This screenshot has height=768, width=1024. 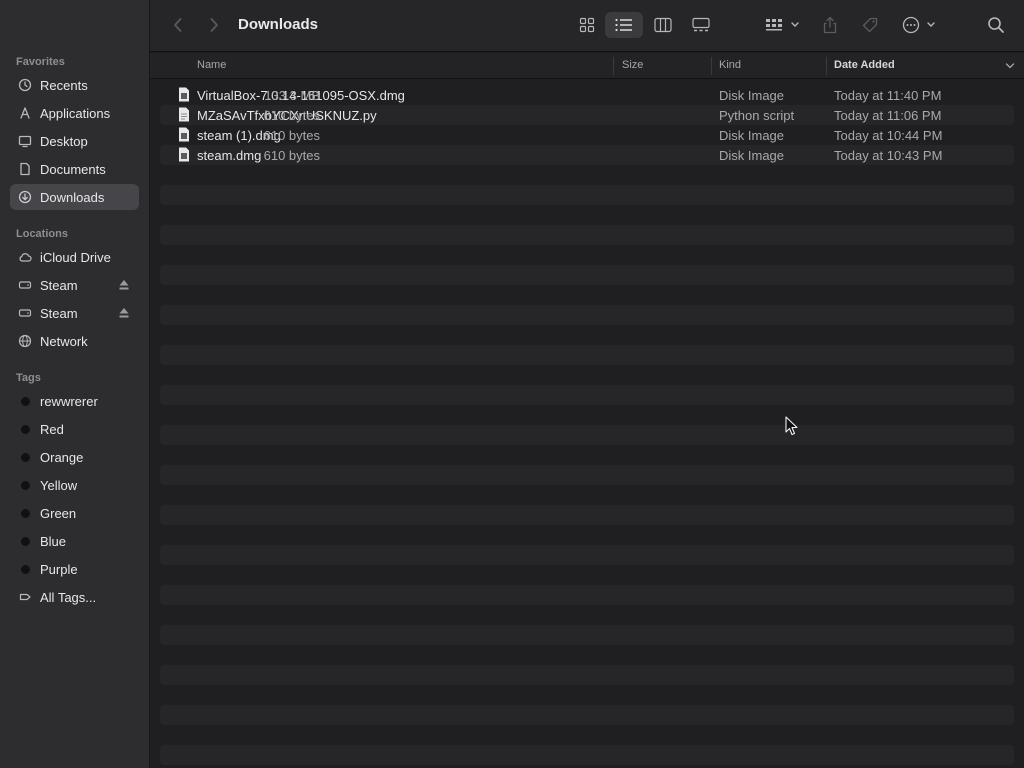 What do you see at coordinates (69, 401) in the screenshot?
I see `sidebar-item-label: rewwrerer` at bounding box center [69, 401].